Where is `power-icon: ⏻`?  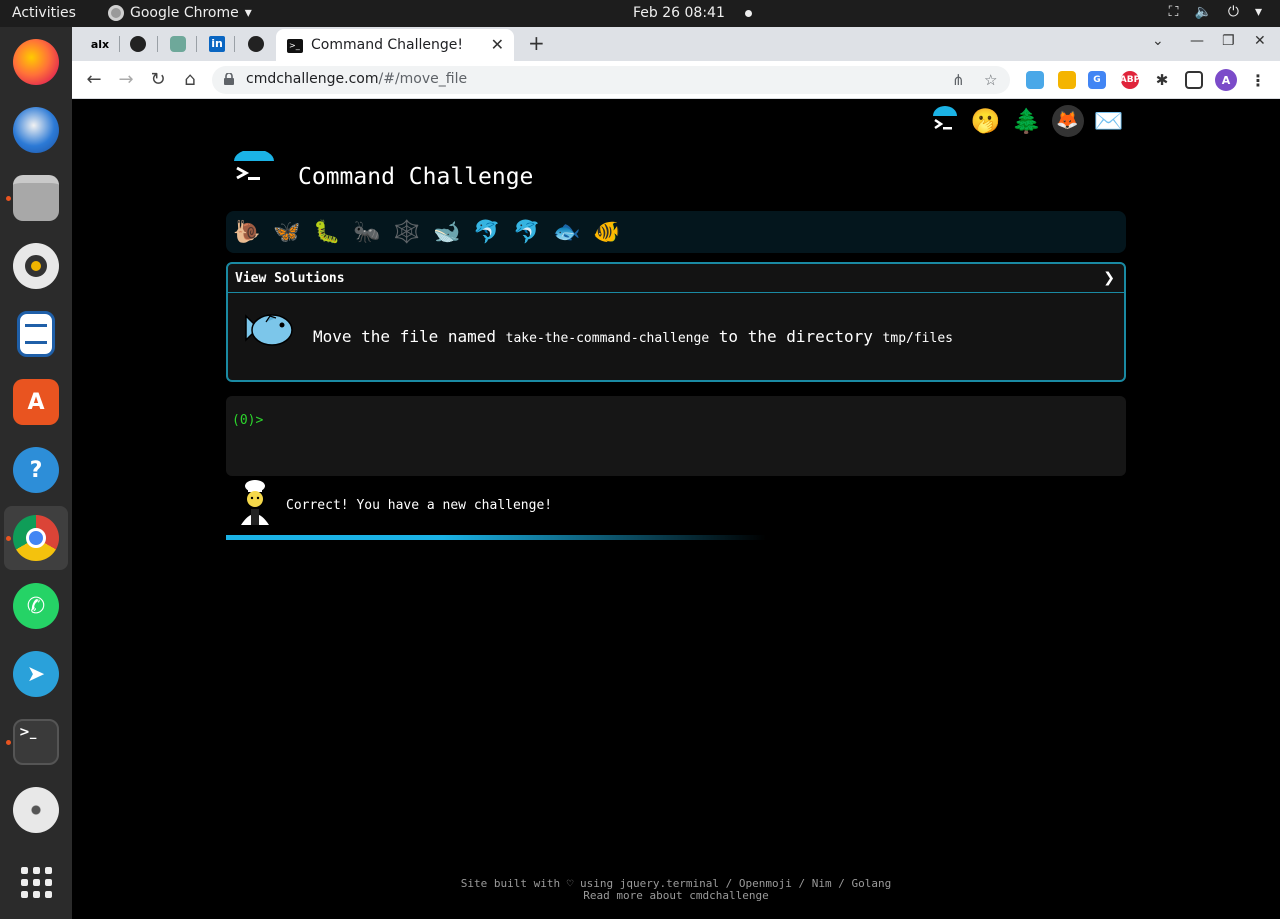
power-icon: ⏻ is located at coordinates (1233, 12).